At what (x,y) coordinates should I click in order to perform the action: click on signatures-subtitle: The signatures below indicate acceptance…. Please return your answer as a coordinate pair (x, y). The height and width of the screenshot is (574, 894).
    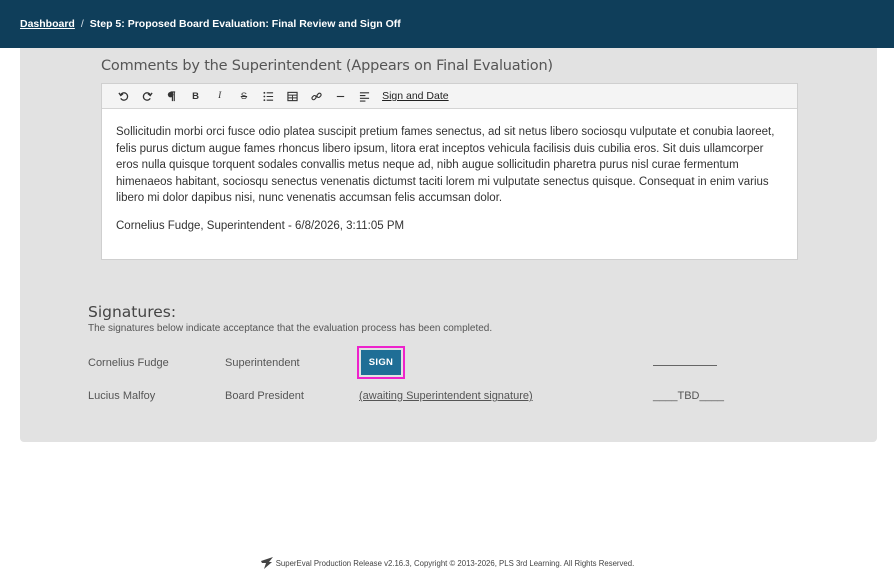
    Looking at the image, I should click on (290, 328).